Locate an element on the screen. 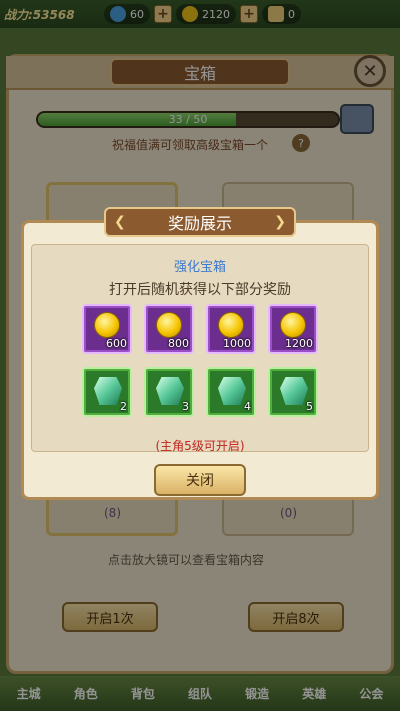  reward-description: 打开后随机获得以下部分奖励 is located at coordinates (200, 290).